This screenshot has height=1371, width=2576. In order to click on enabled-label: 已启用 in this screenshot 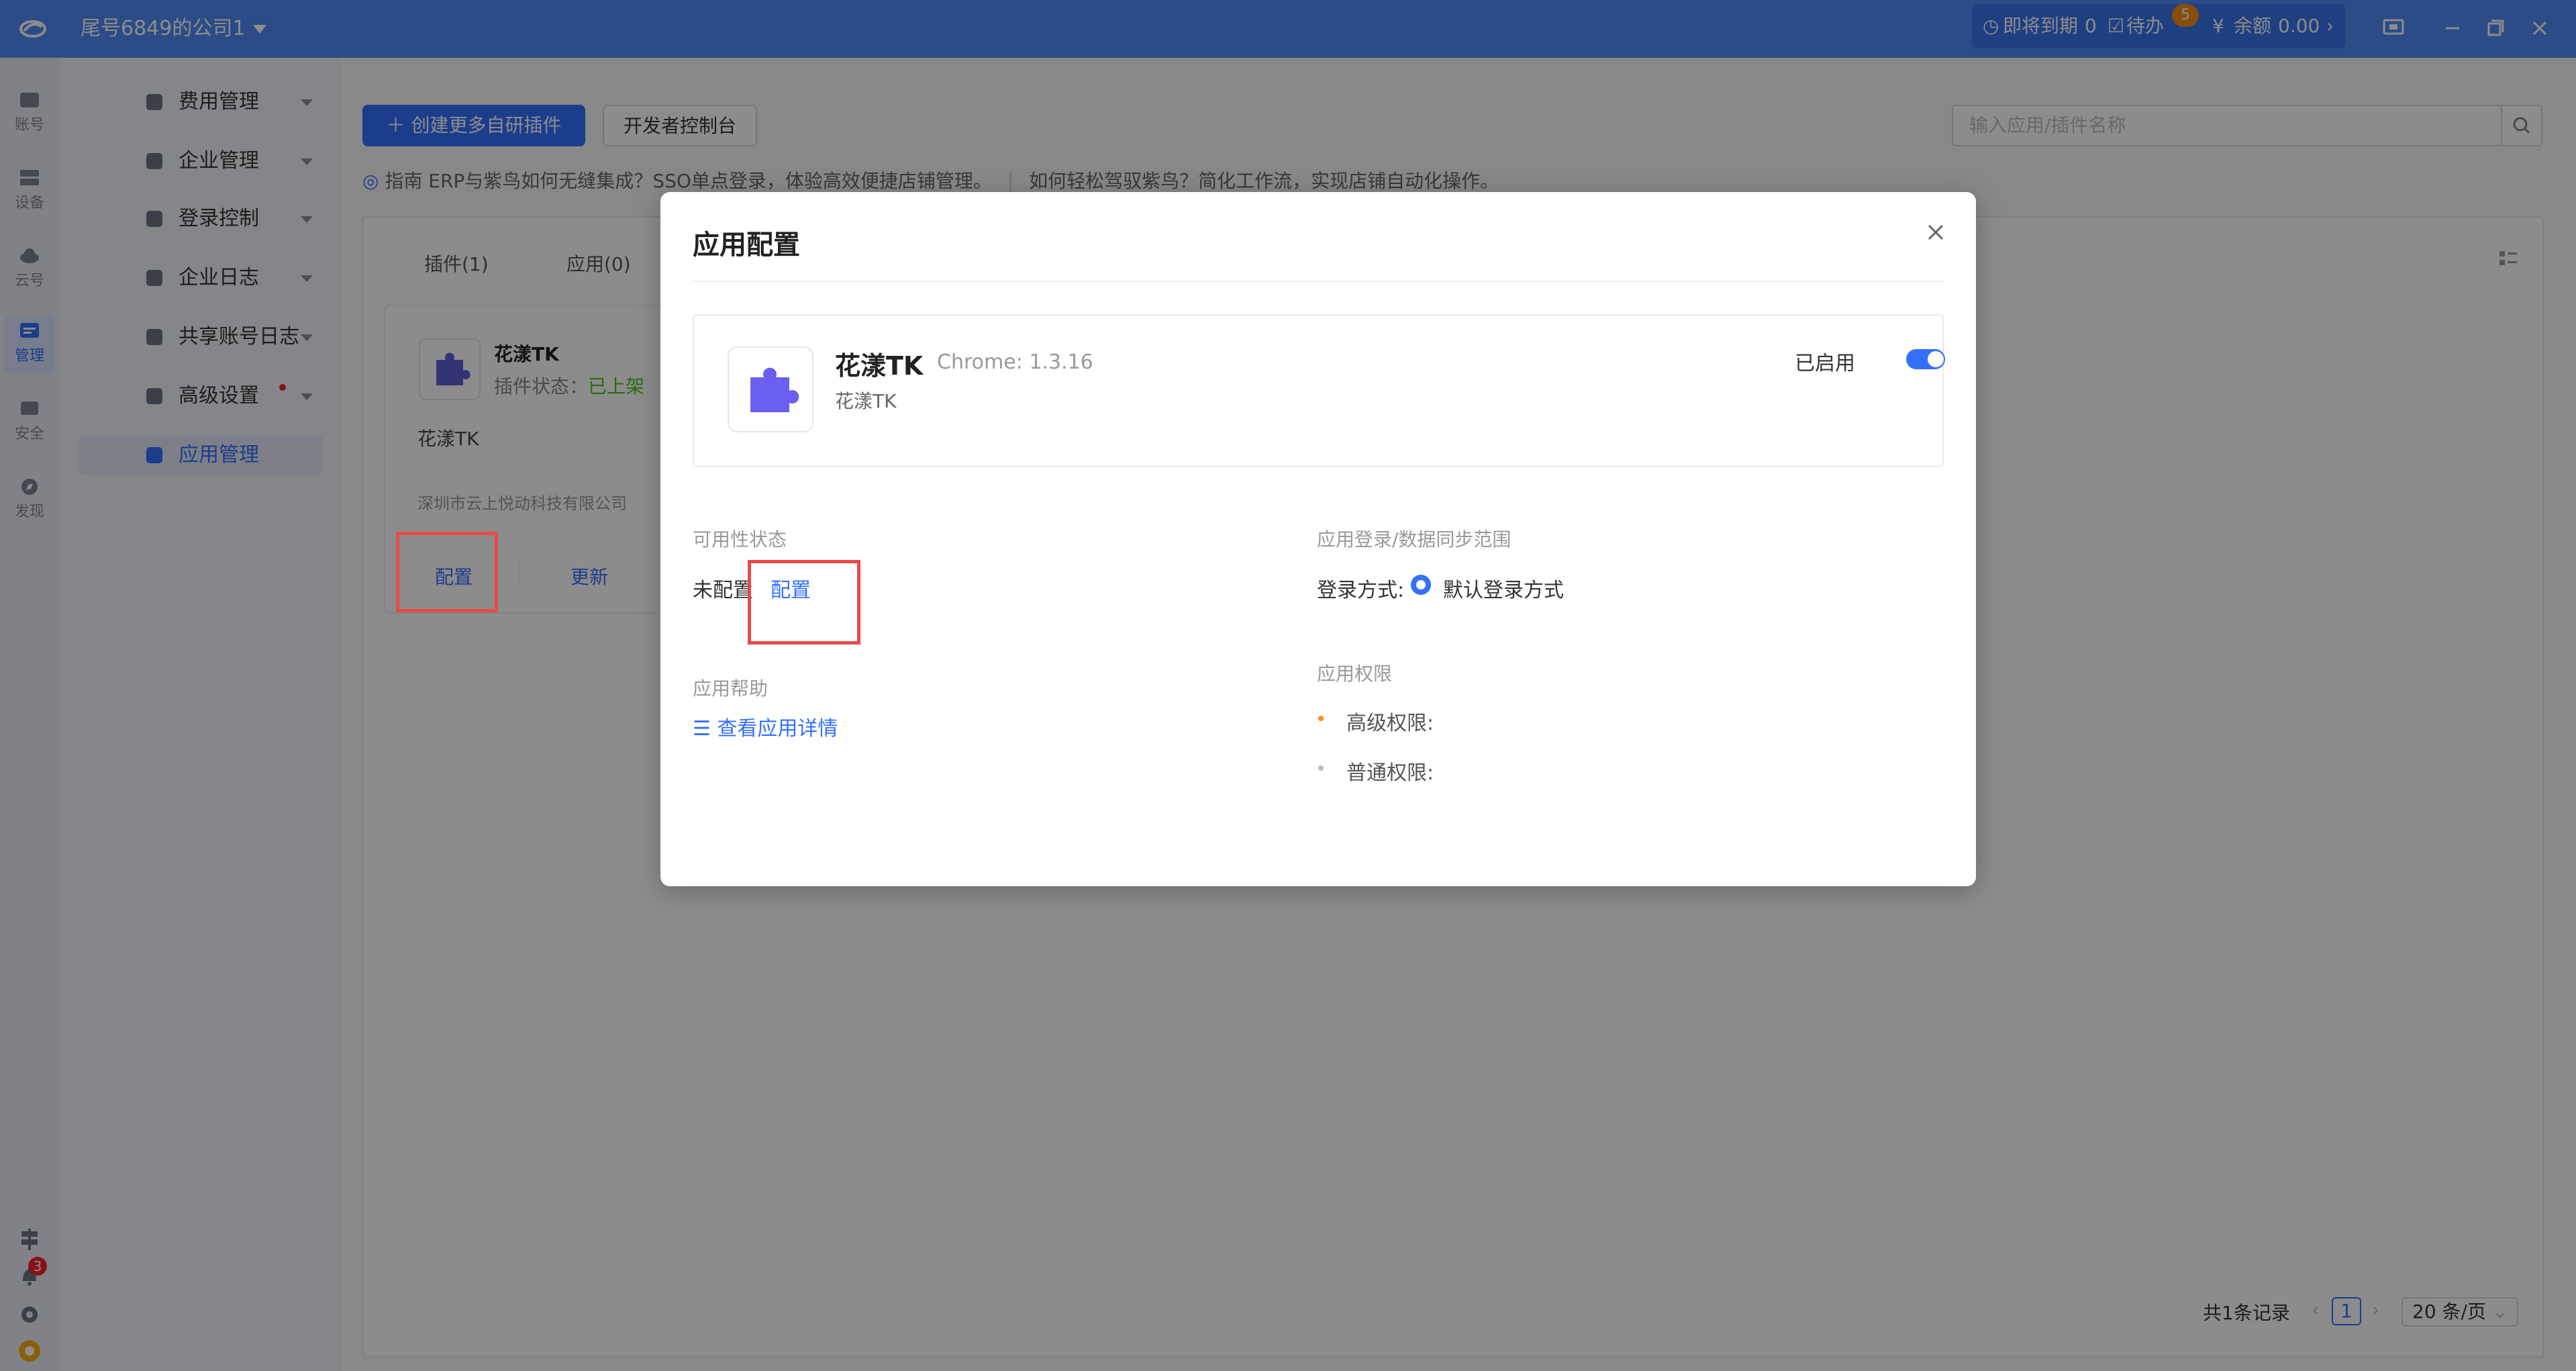, I will do `click(1825, 364)`.